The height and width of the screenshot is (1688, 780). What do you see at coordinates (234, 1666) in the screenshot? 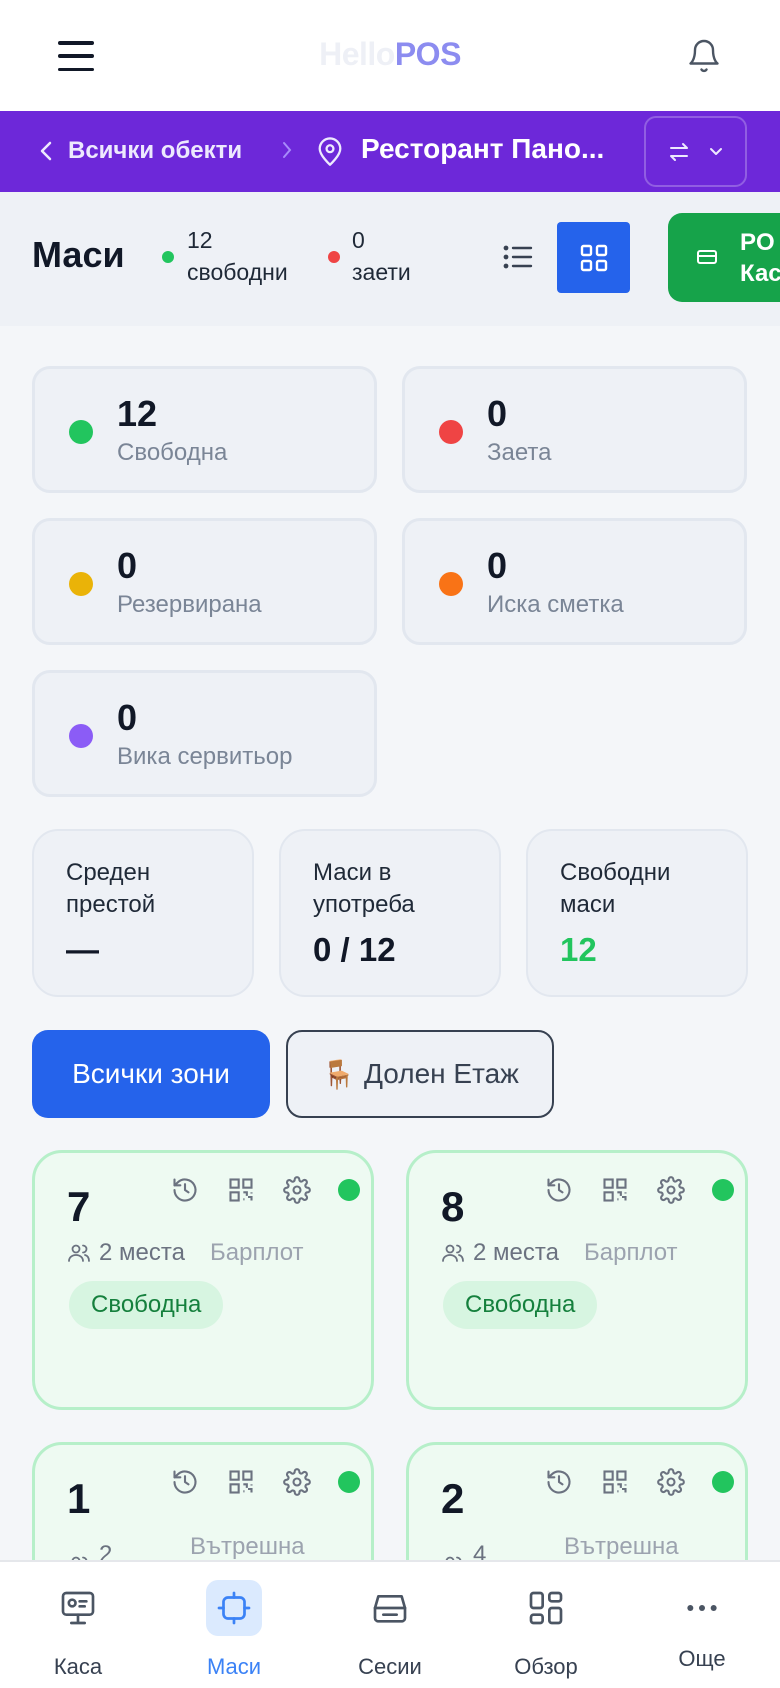
I see `nav-label: Маси` at bounding box center [234, 1666].